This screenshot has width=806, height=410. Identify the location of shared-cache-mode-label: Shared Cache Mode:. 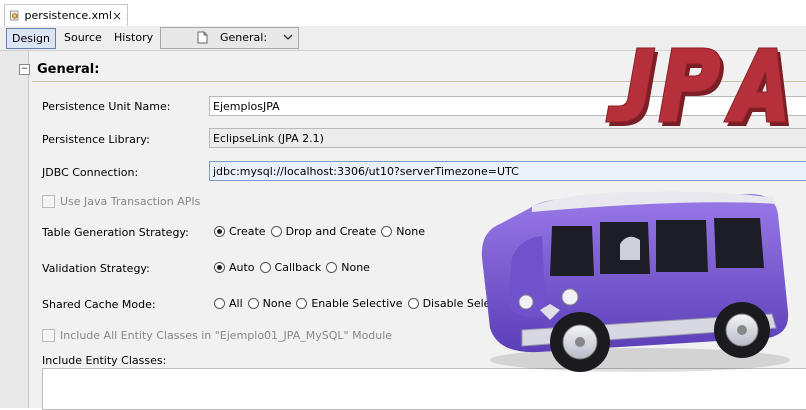
(99, 304).